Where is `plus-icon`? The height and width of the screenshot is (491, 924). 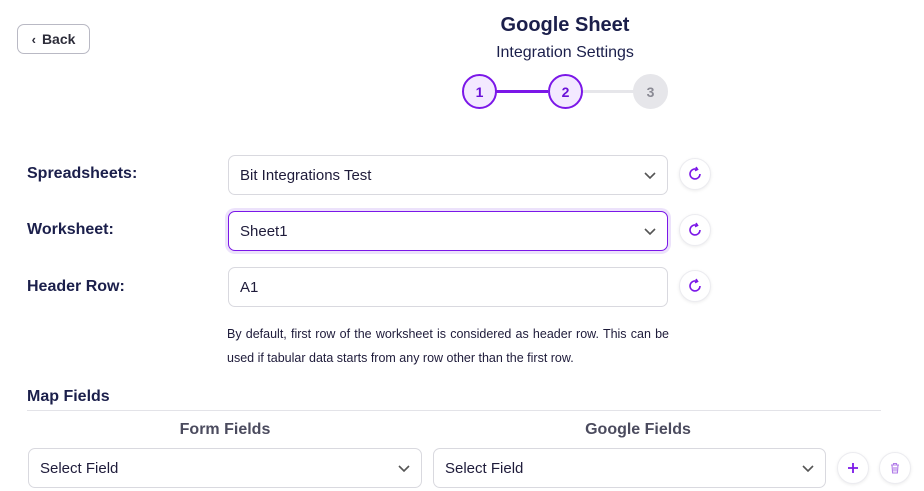
plus-icon is located at coordinates (853, 468).